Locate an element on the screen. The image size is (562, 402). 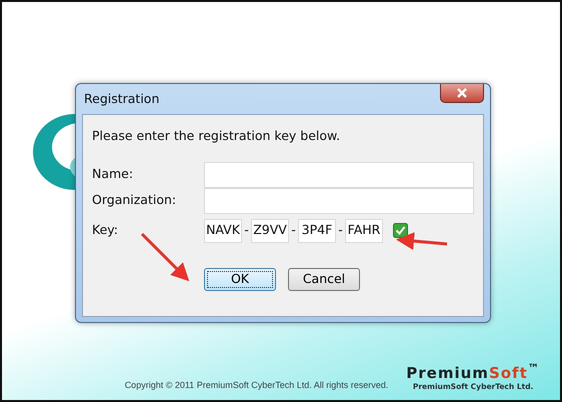
key-segment-field: Z9VV is located at coordinates (270, 230).